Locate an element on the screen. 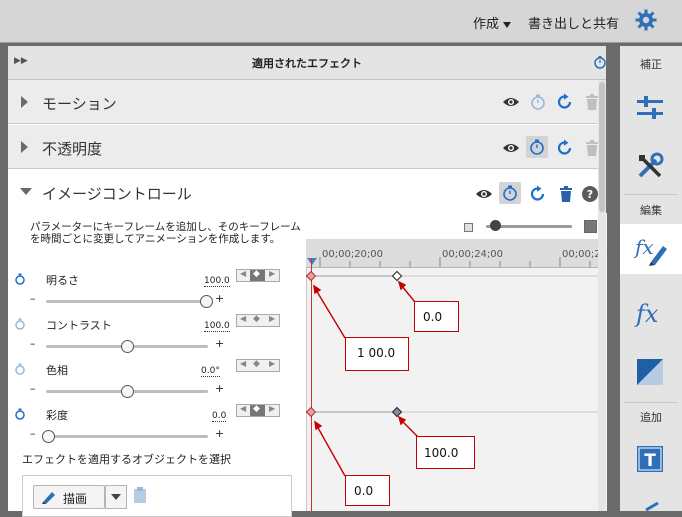 This screenshot has width=682, height=517. annotation-callout: 100.0 is located at coordinates (445, 452).